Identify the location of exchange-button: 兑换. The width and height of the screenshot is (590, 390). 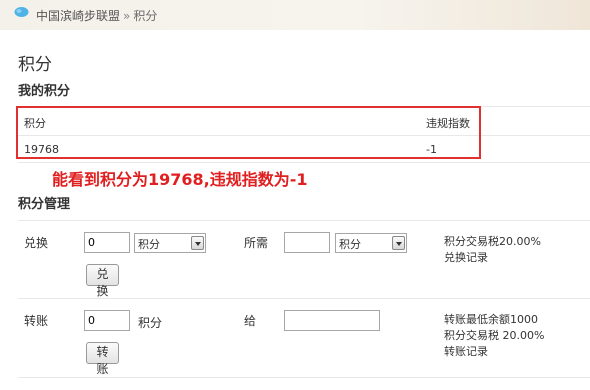
(102, 281).